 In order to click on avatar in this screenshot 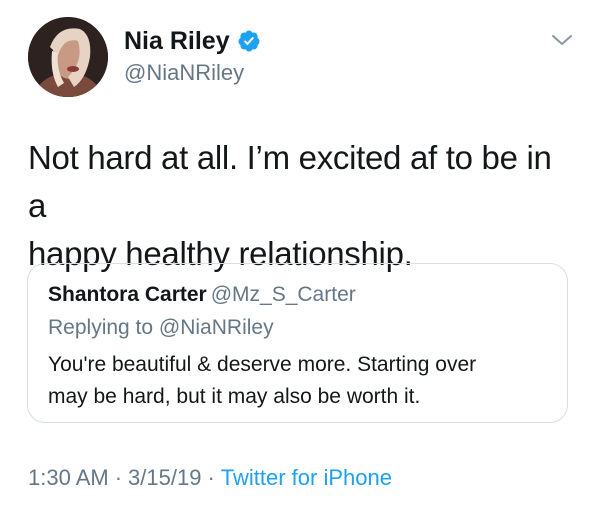, I will do `click(68, 57)`.